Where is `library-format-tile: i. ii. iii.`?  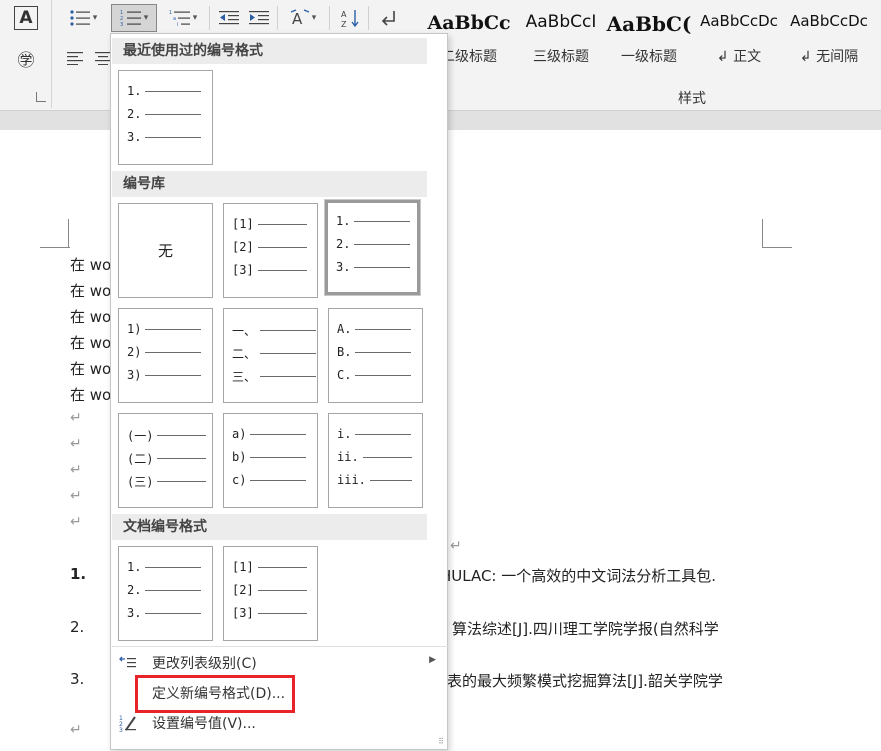
library-format-tile: i. ii. iii. is located at coordinates (375, 460).